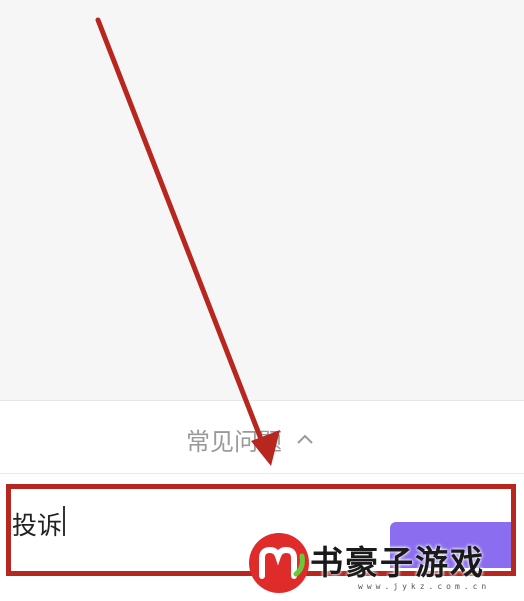 This screenshot has height=601, width=524. I want to click on message-text: 投诉, so click(37, 525).